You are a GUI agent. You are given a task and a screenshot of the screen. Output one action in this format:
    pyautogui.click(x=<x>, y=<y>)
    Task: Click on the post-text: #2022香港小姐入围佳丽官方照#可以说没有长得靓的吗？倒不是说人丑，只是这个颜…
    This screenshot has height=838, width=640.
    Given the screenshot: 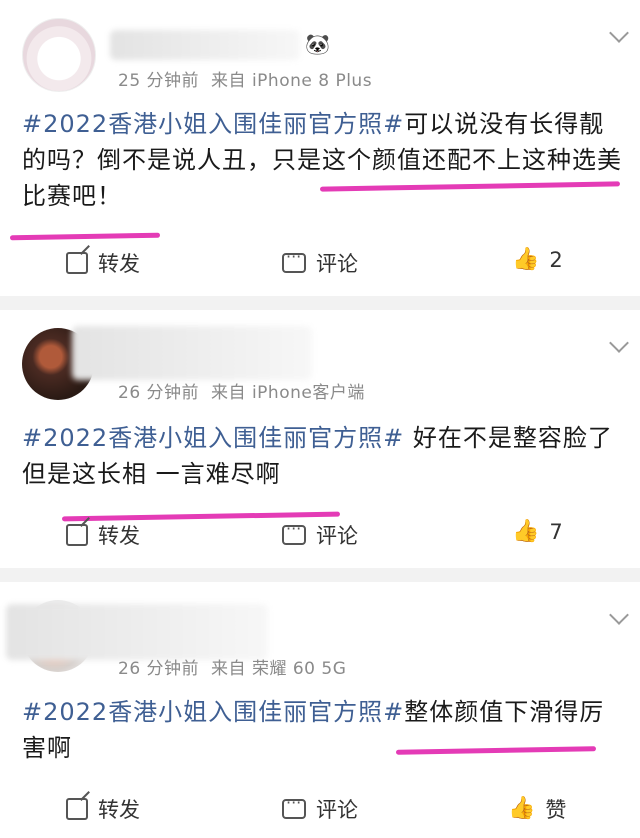 What is the action you would take?
    pyautogui.click(x=322, y=160)
    